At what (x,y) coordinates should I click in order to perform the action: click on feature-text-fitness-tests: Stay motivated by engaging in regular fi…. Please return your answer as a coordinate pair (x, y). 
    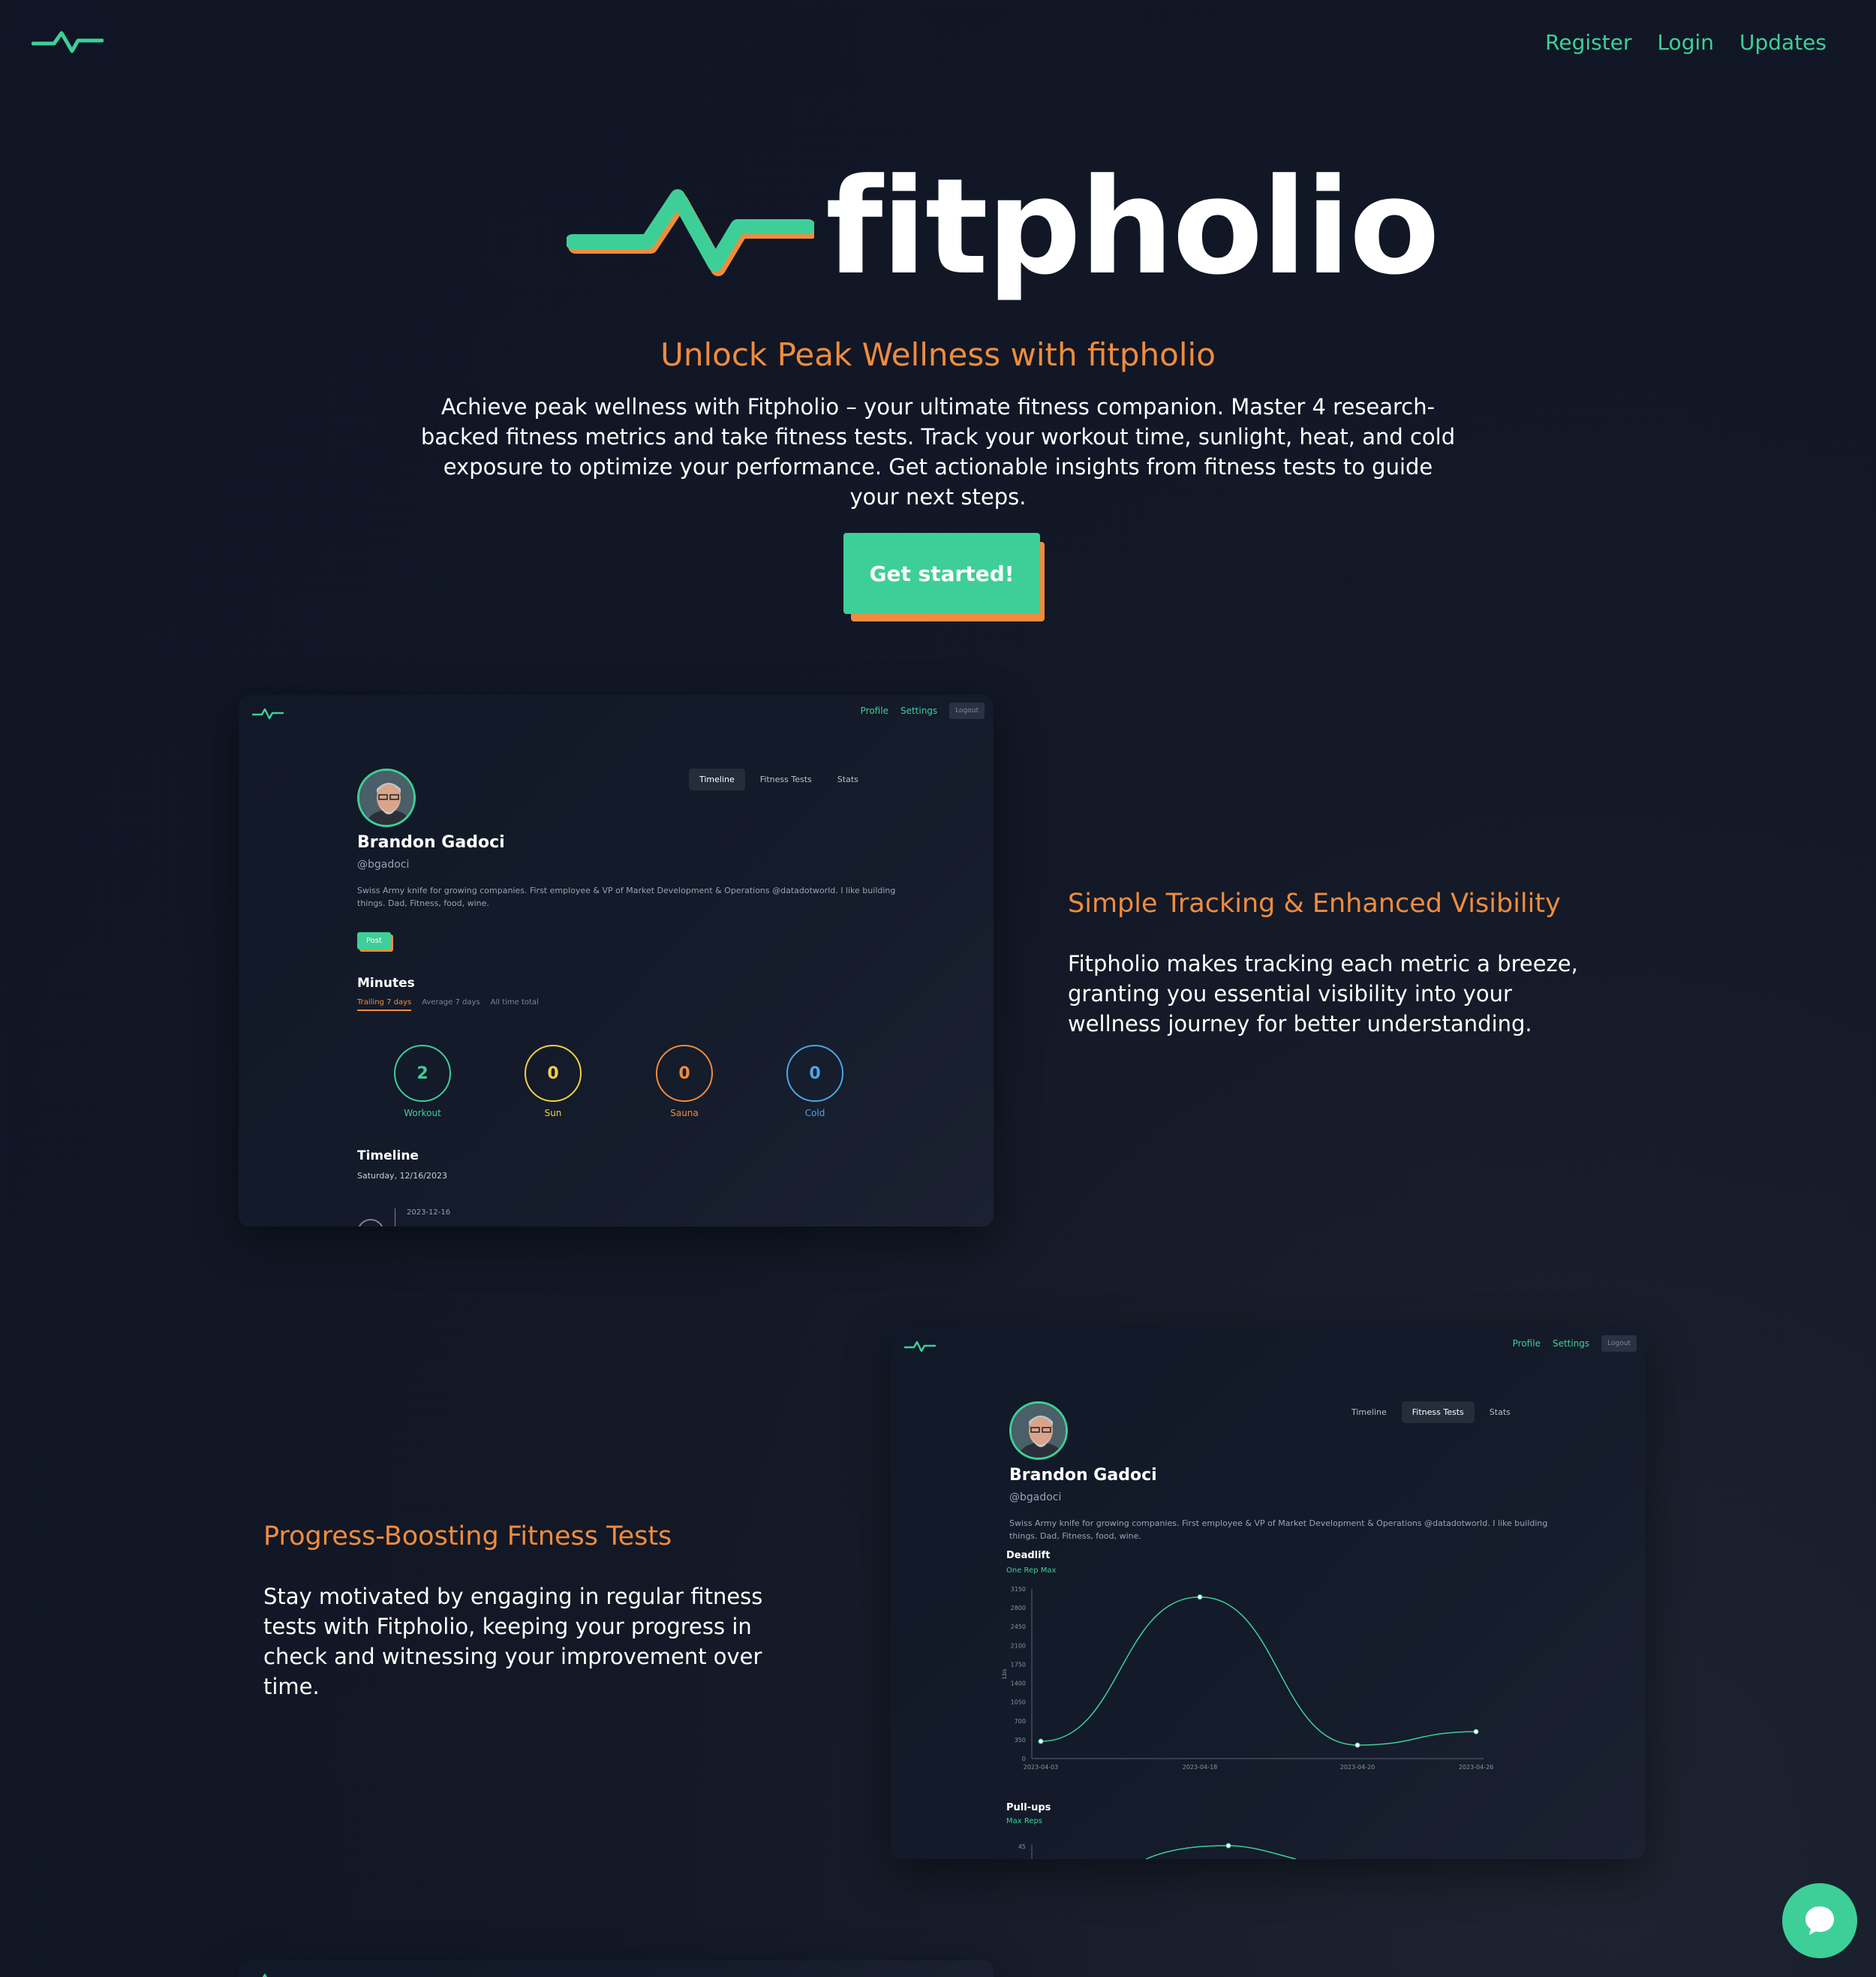
    Looking at the image, I should click on (513, 1641).